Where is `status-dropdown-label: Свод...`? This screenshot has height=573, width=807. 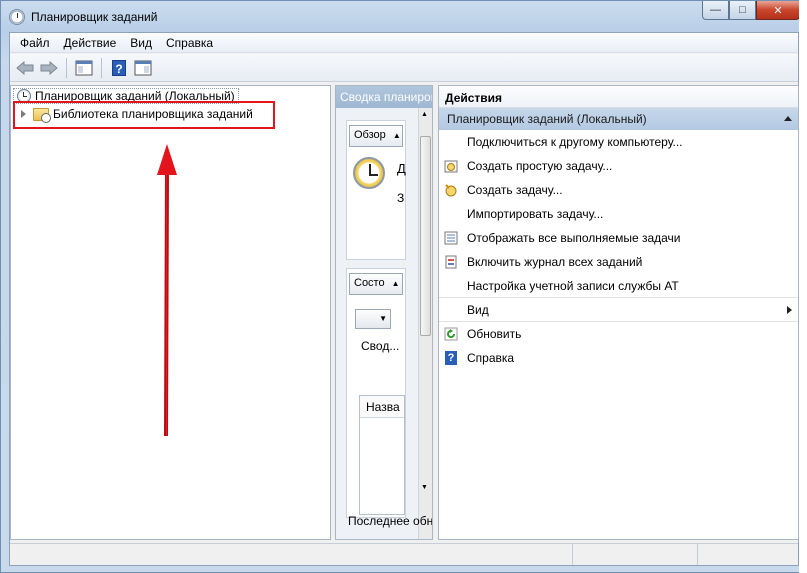
status-dropdown-label: Свод... is located at coordinates (380, 346).